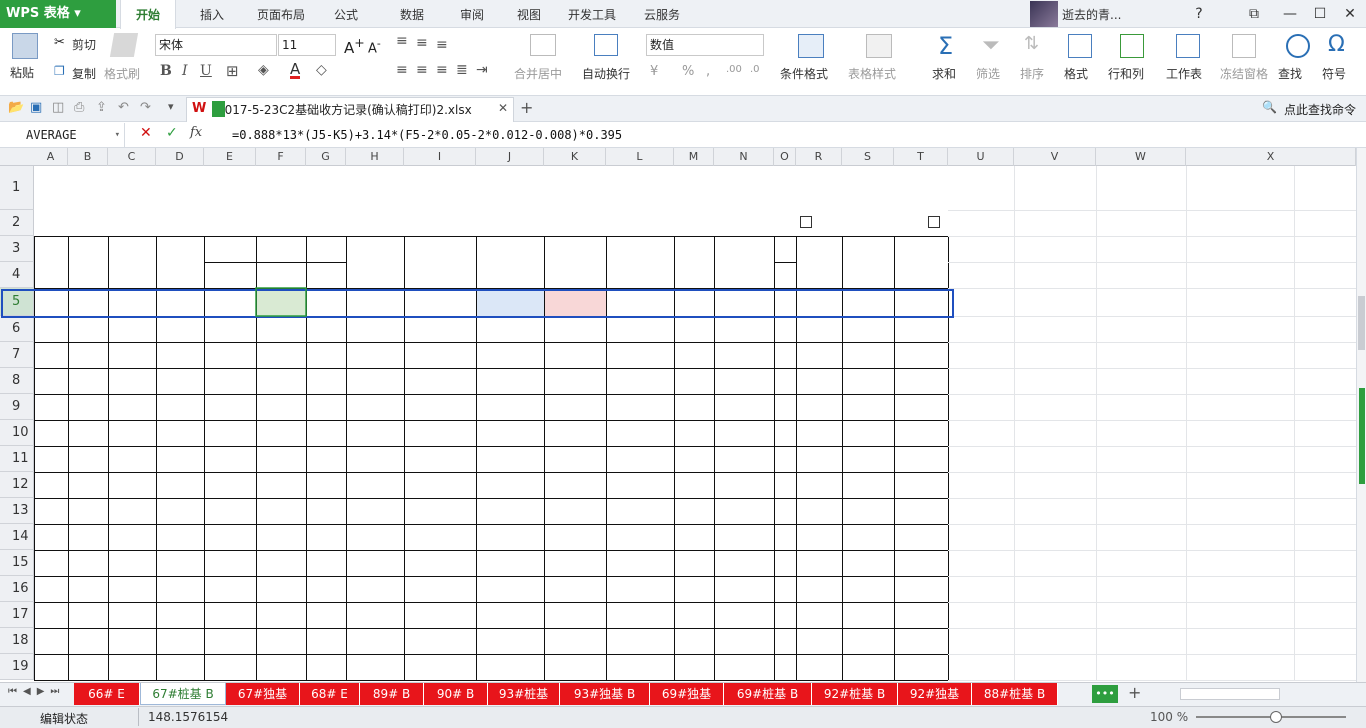  Describe the element at coordinates (51, 485) in the screenshot. I see `cell-r8-c1` at that location.